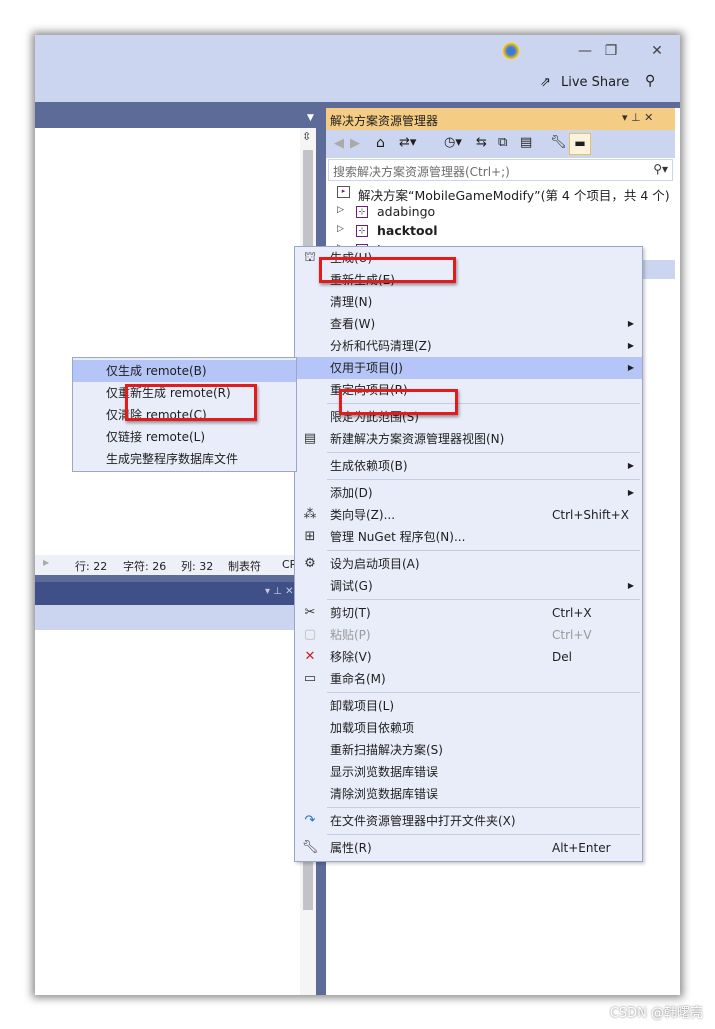 This screenshot has height=1029, width=715. What do you see at coordinates (384, 121) in the screenshot?
I see `panel-title: 解决方案资源管理器` at bounding box center [384, 121].